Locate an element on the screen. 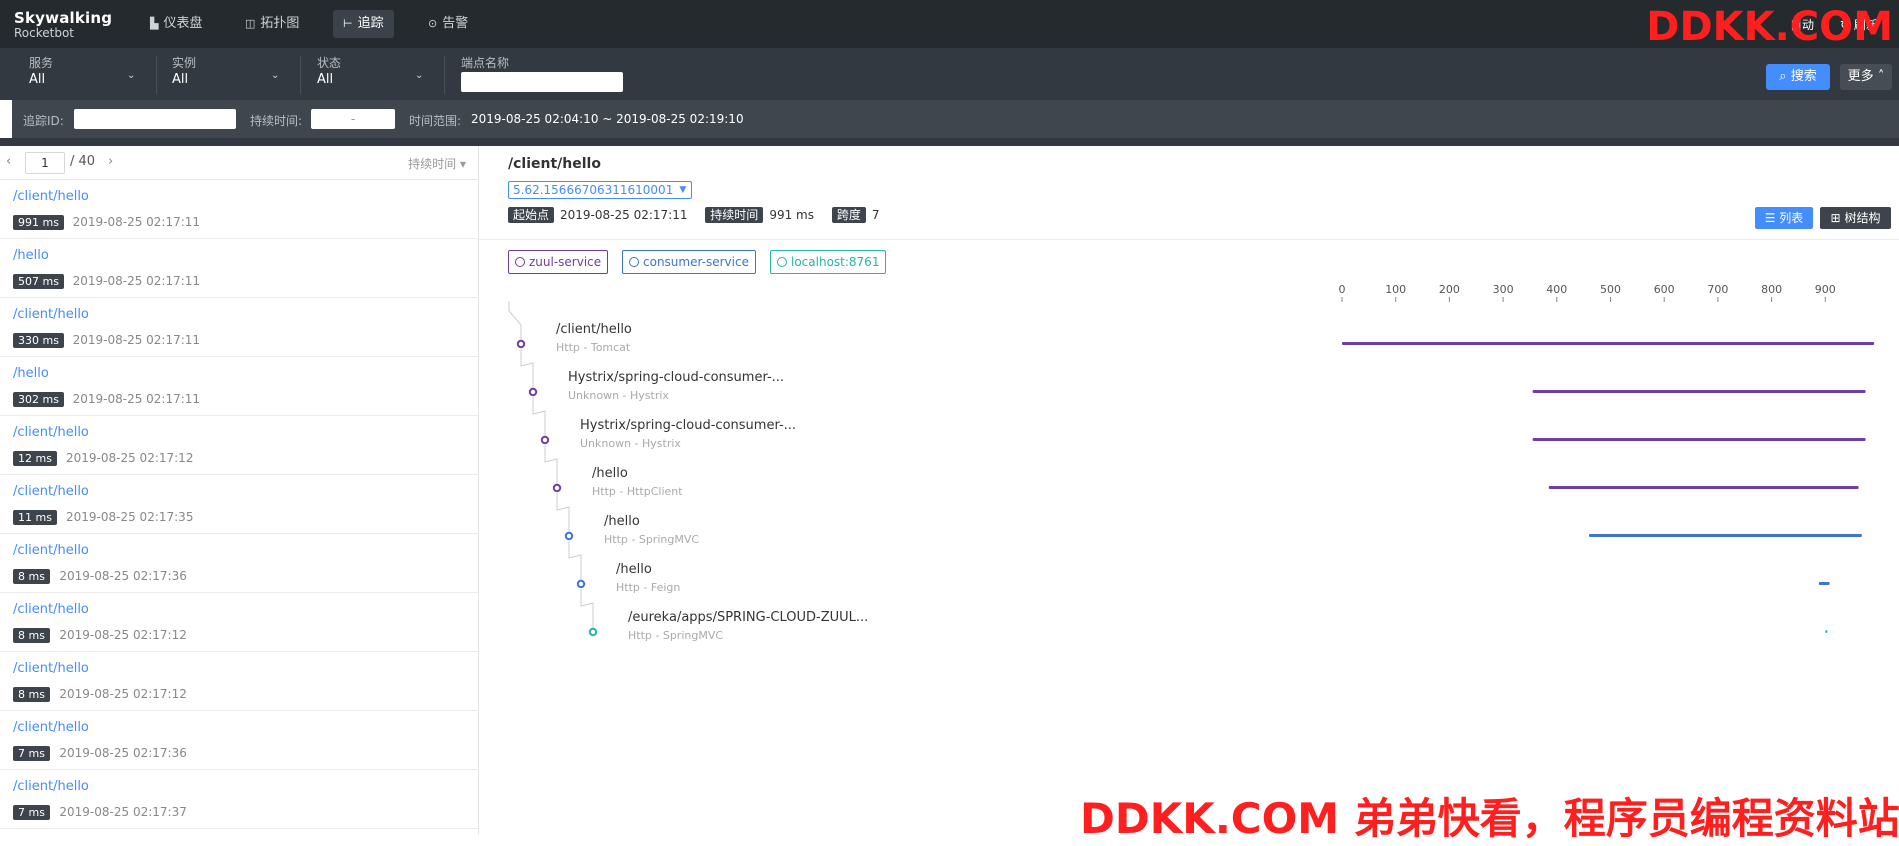  nav-item-alarm: ⊙ 告警 is located at coordinates (448, 24).